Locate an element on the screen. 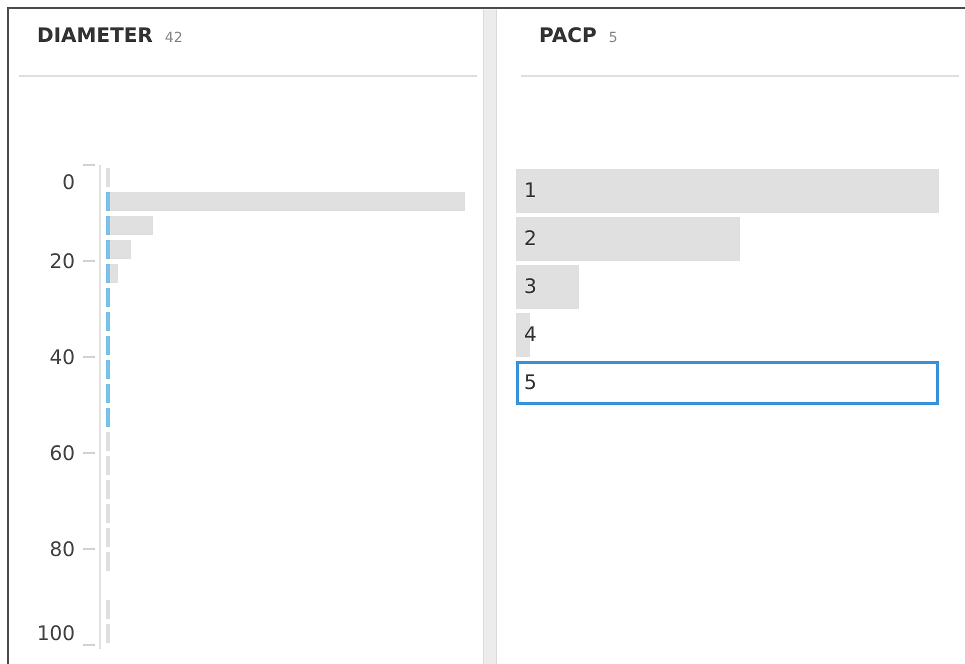 The width and height of the screenshot is (965, 664). panel-splitter is located at coordinates (490, 336).